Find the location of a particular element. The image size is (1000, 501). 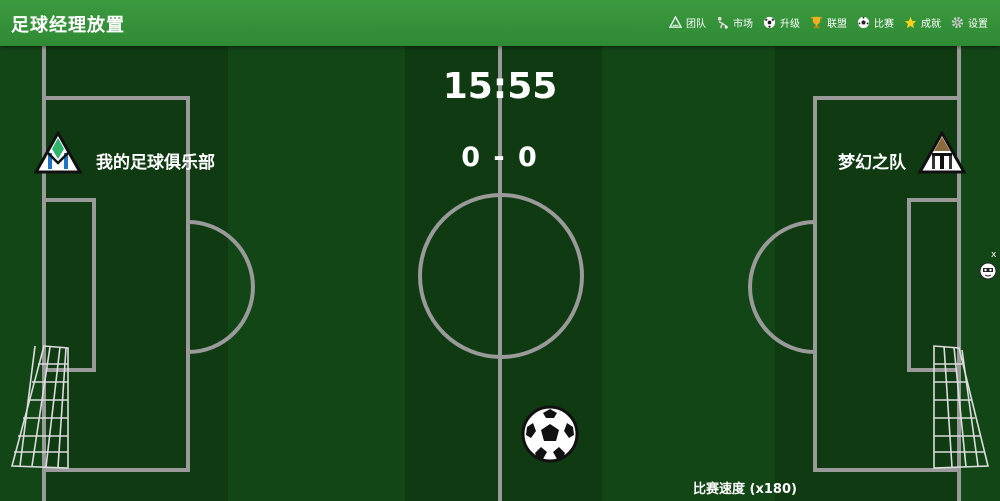

main-nav: 团队 市场 升级 联盟 比赛 成就 设置 is located at coordinates (828, 22).